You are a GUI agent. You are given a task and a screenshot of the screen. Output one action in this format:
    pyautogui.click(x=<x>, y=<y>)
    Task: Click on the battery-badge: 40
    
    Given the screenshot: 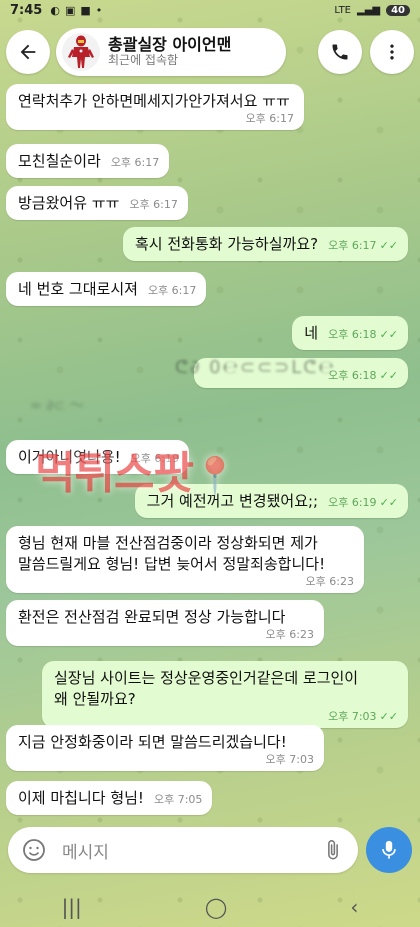 What is the action you would take?
    pyautogui.click(x=398, y=10)
    